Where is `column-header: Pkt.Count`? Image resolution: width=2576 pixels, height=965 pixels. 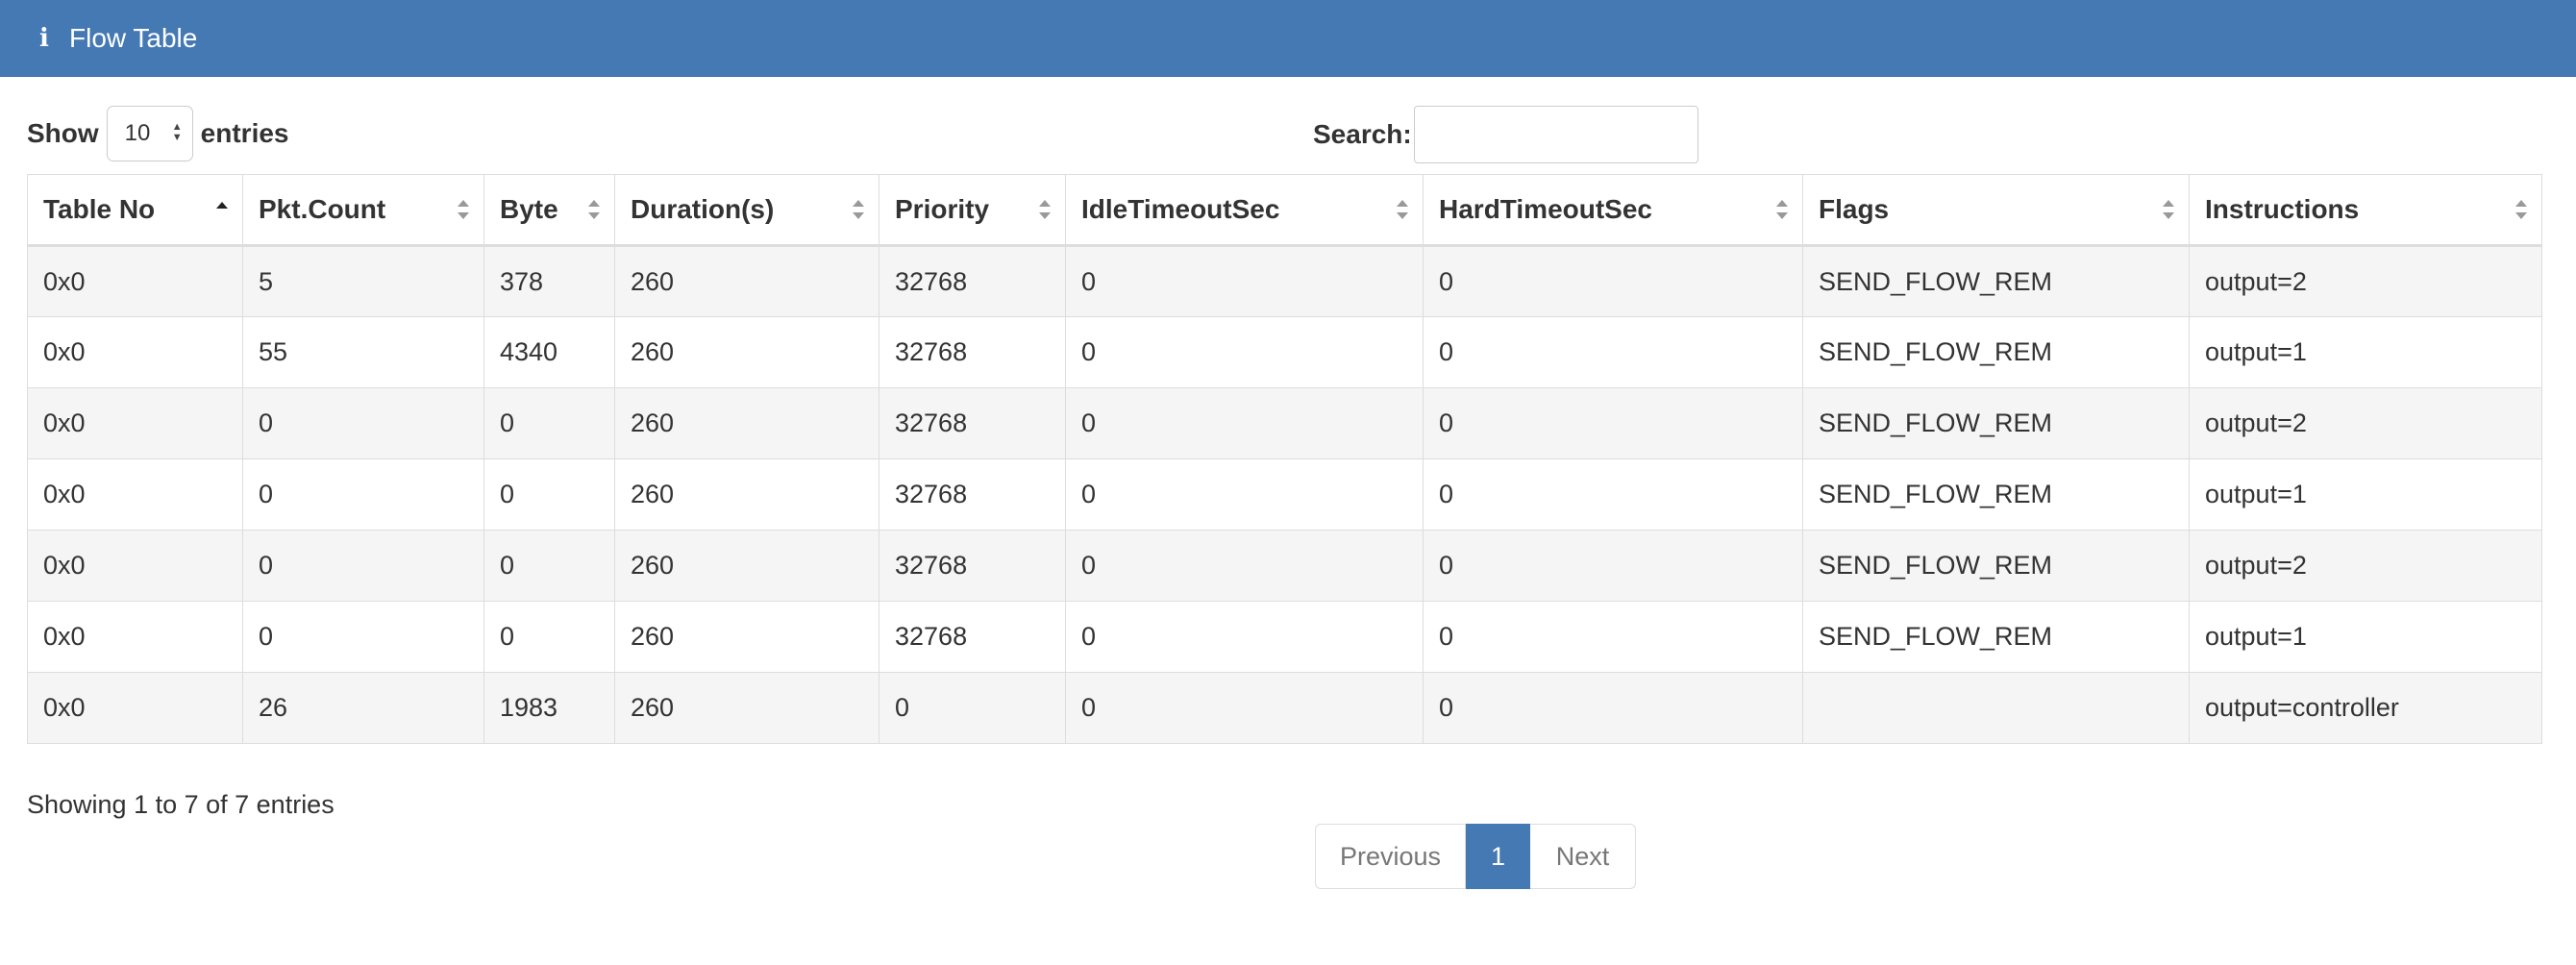 column-header: Pkt.Count is located at coordinates (363, 211).